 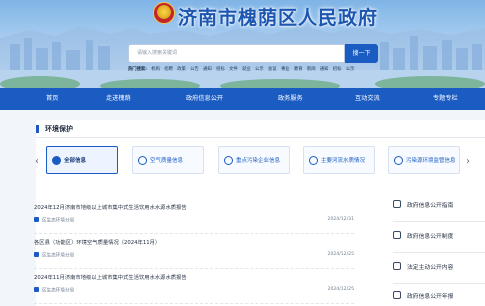 I want to click on category-key-polluters: 重点污染企业信息, so click(x=254, y=160).